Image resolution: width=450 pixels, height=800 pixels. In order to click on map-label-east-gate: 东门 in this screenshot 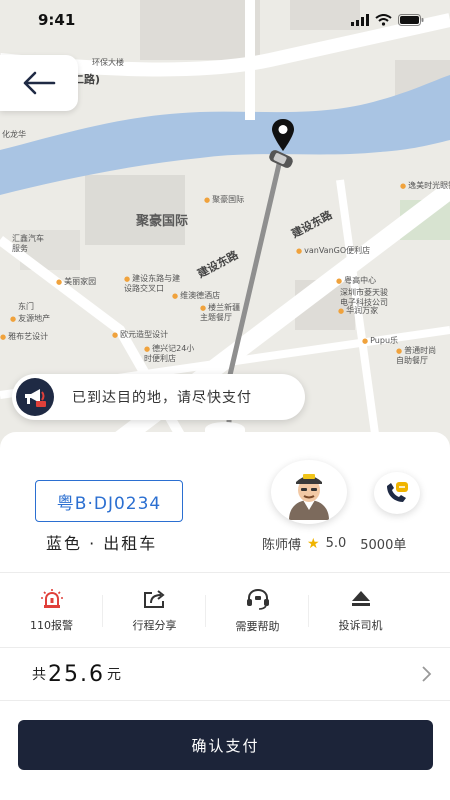, I will do `click(26, 306)`.